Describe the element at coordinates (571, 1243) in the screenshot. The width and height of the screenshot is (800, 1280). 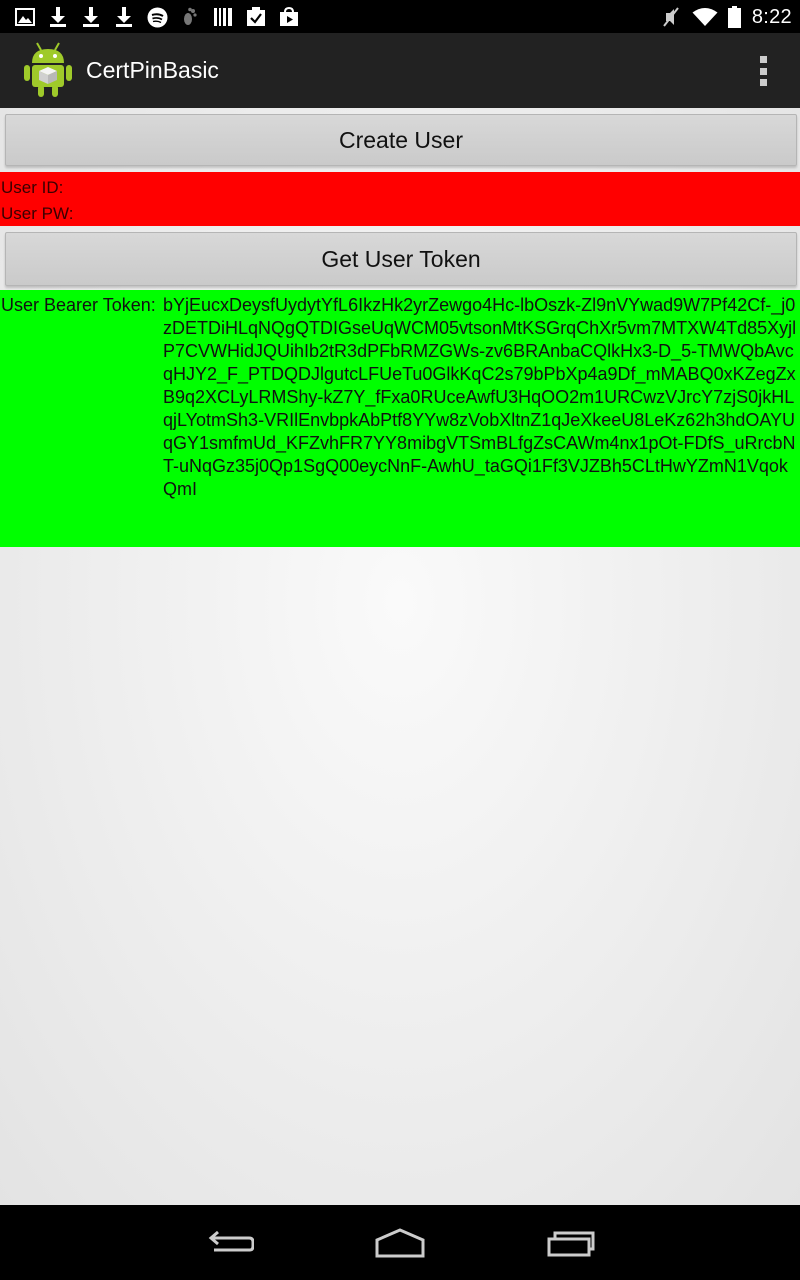
I see `recents-icon` at that location.